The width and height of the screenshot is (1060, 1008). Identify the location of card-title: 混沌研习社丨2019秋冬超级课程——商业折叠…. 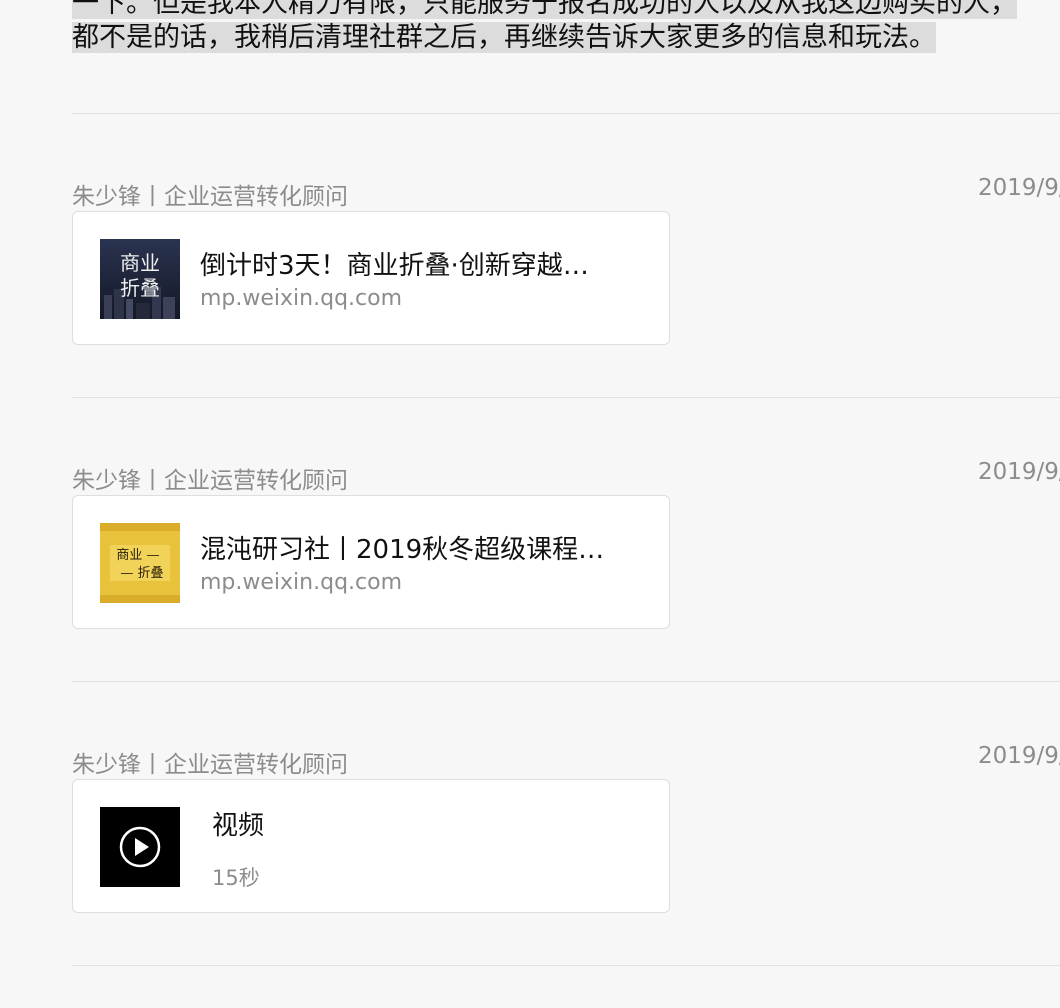
(405, 550).